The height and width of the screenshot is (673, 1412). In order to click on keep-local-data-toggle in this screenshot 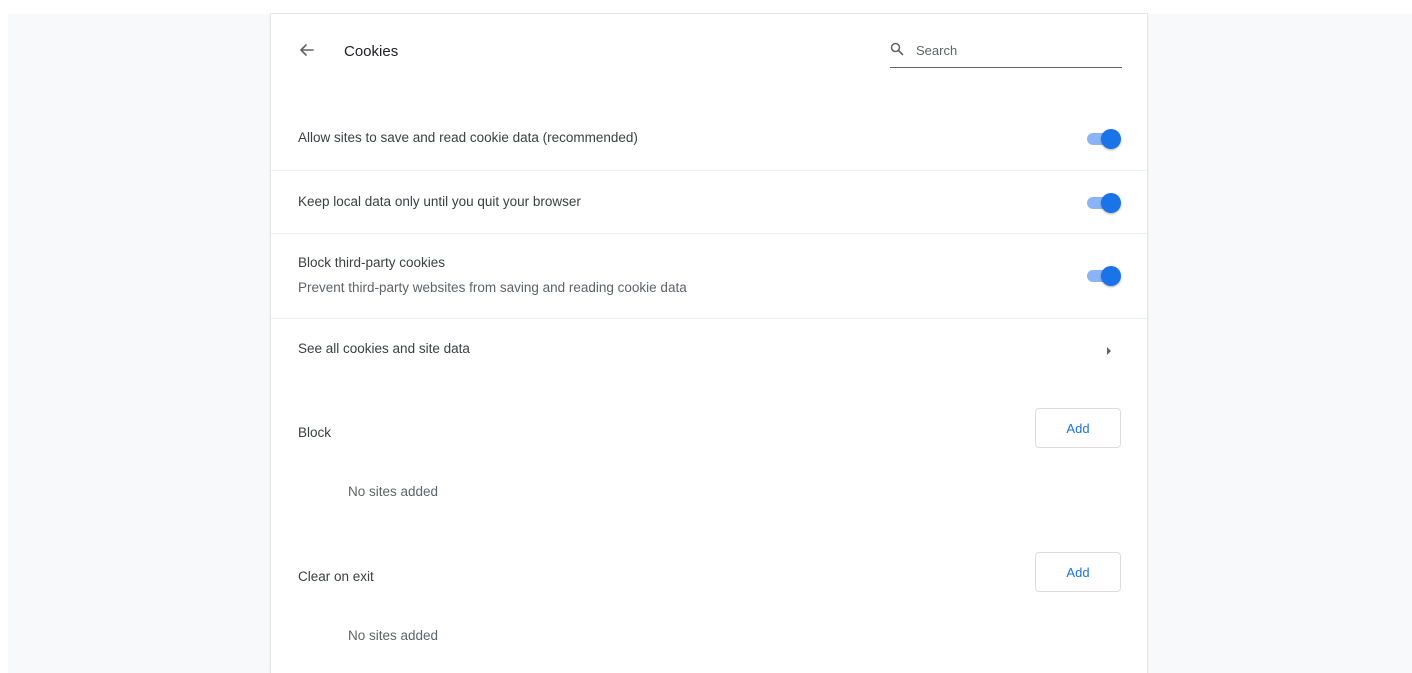, I will do `click(1103, 202)`.